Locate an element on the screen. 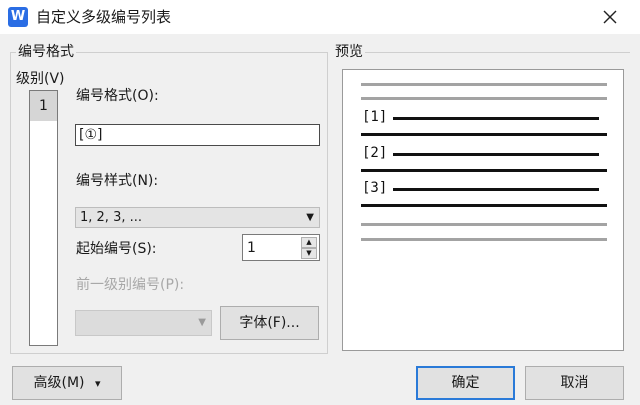  wps-writer-icon: W is located at coordinates (18, 17).